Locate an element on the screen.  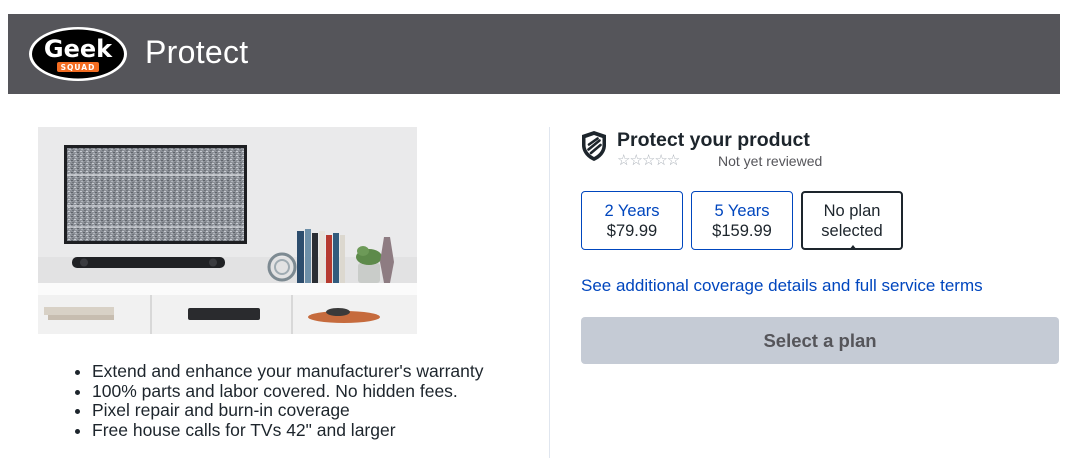
plan-option-no-plan: No plan selected is located at coordinates (852, 220).